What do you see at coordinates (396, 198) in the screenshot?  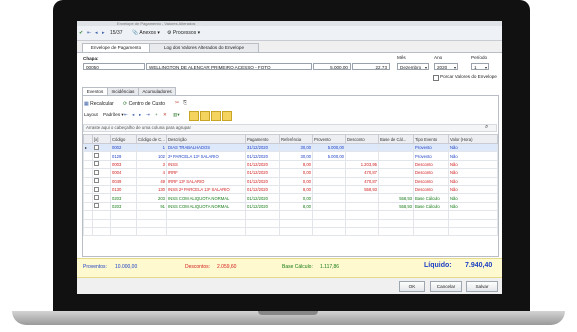 I see `cell-base: 558,93` at bounding box center [396, 198].